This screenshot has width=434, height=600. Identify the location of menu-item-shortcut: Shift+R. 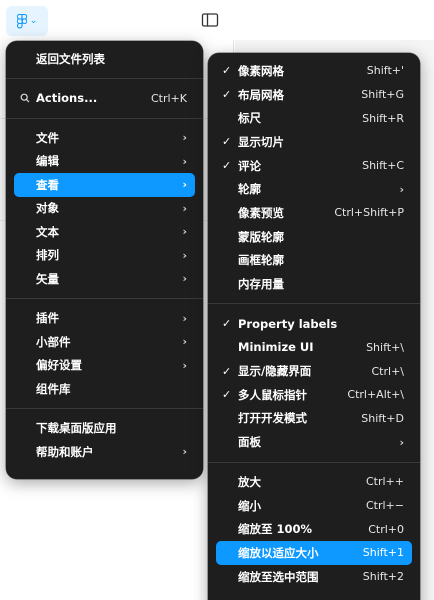
(383, 118).